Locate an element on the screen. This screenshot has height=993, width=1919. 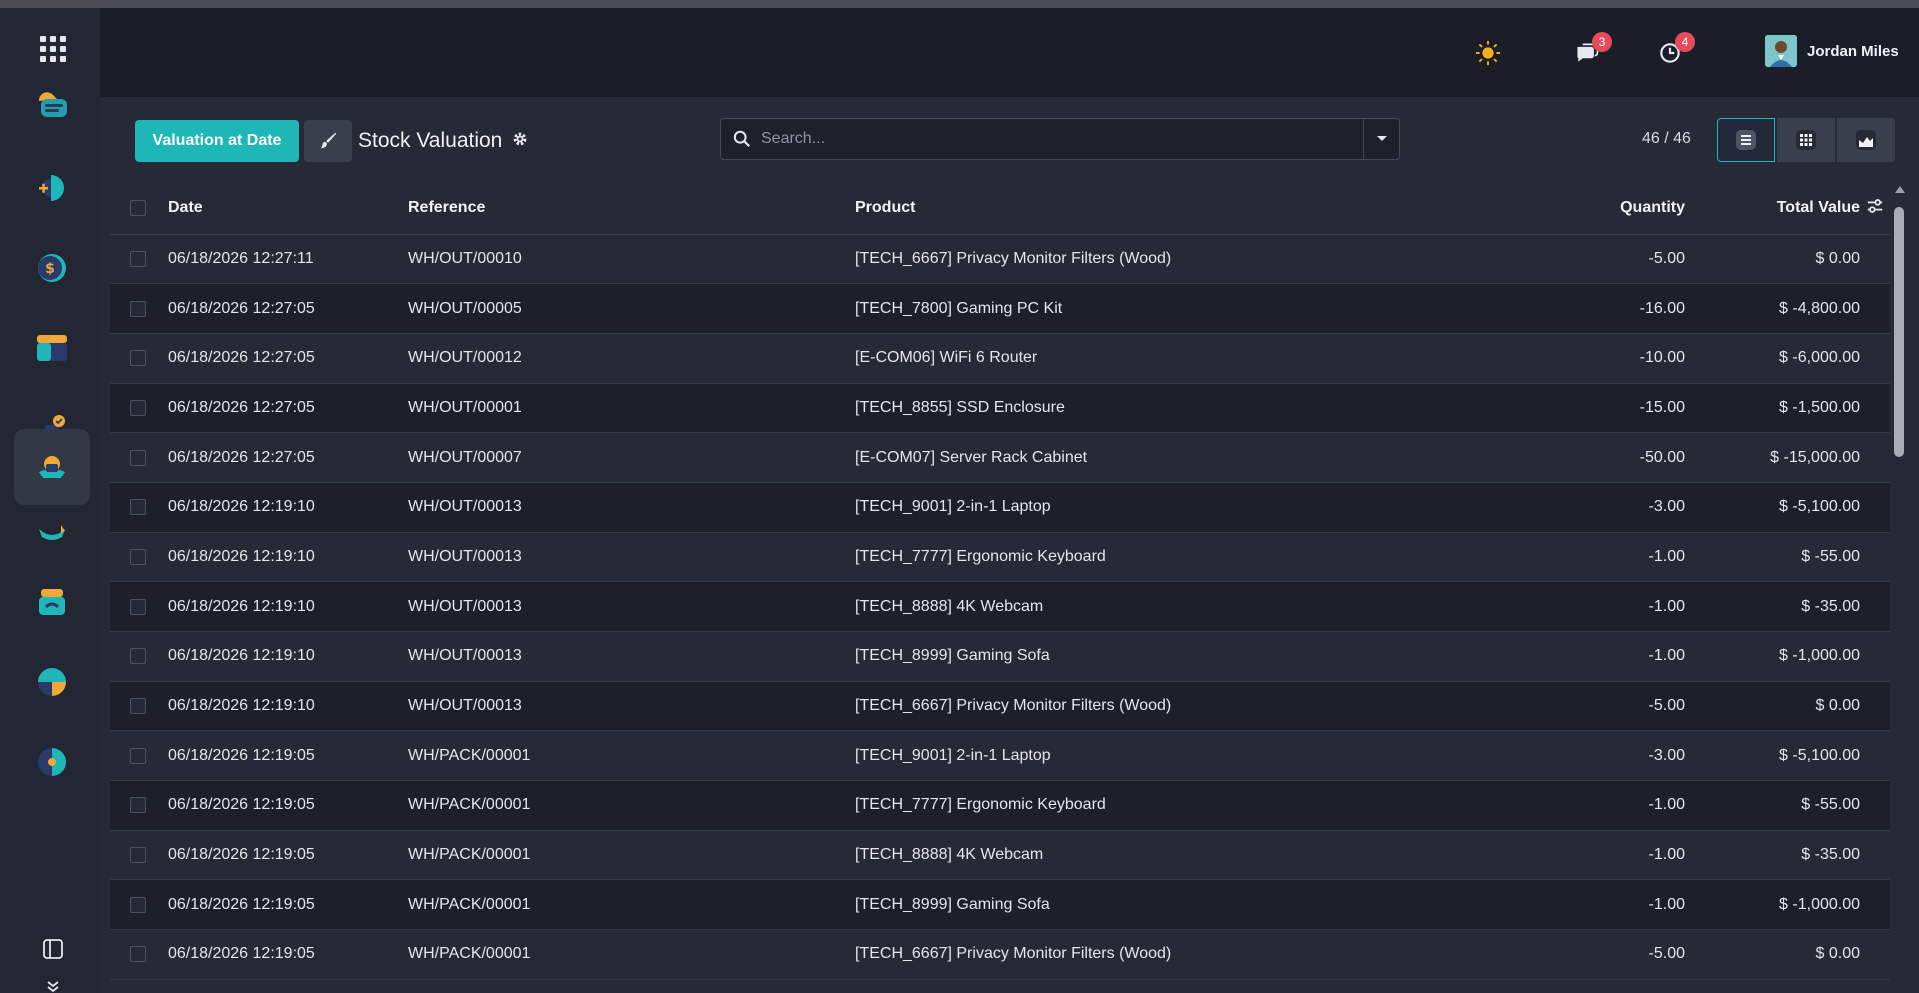
cell-date: 06/18/2026 12:19:10 is located at coordinates (241, 556).